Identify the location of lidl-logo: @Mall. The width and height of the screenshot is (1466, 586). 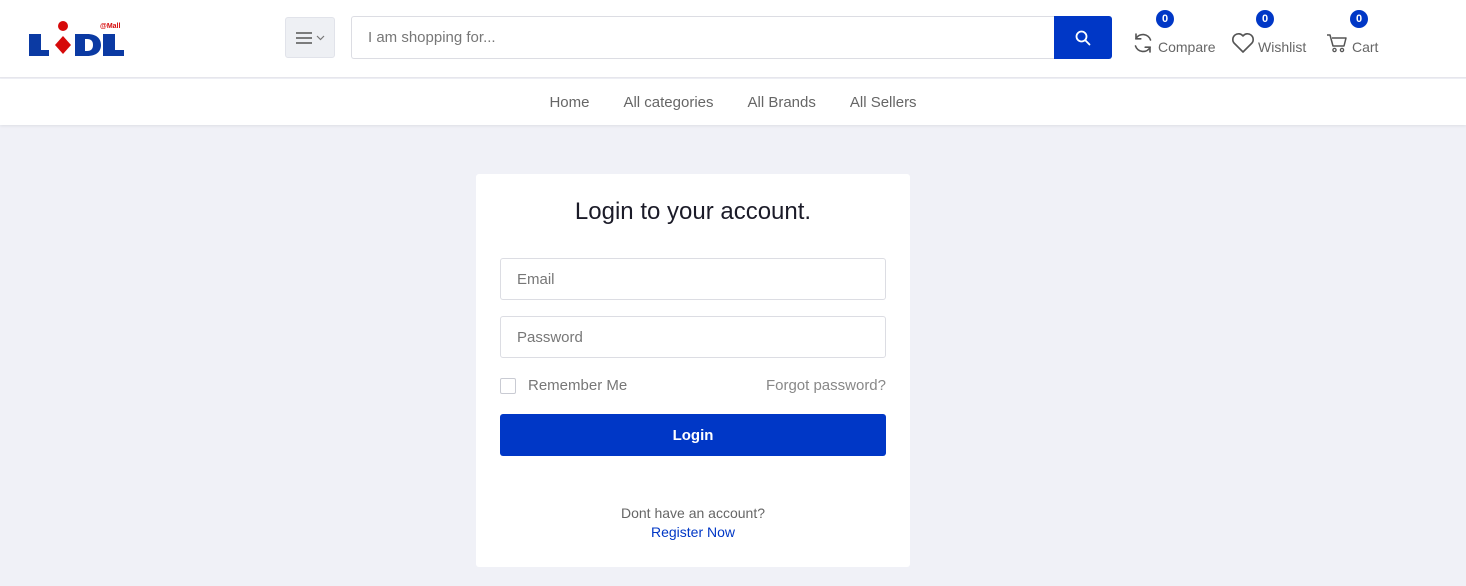
(77, 39).